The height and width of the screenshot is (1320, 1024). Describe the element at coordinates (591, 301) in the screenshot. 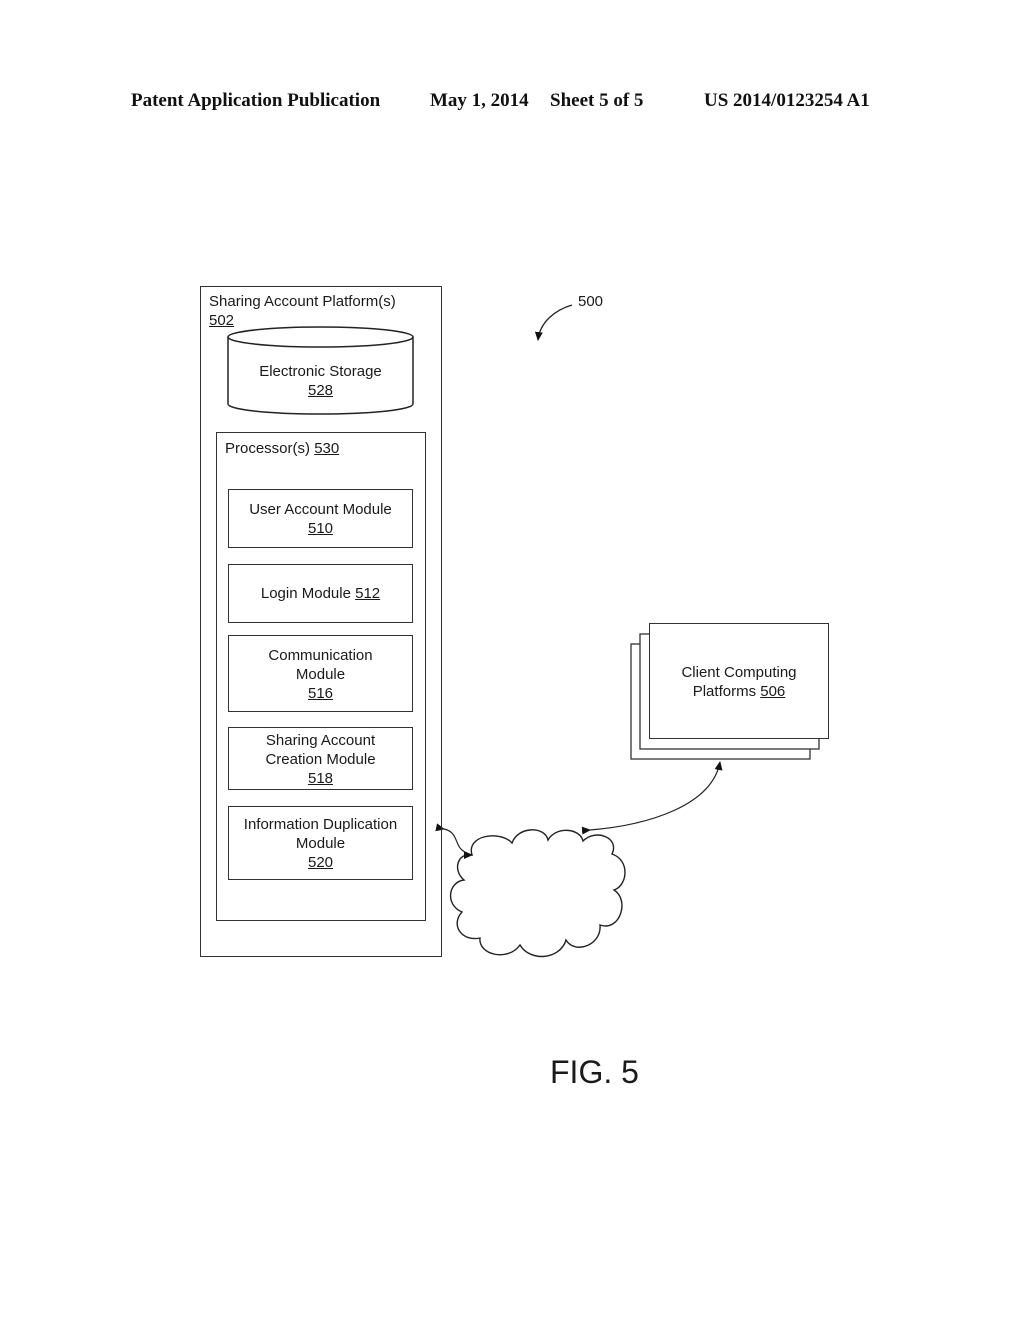

I see `figure-ref-label: 500` at that location.